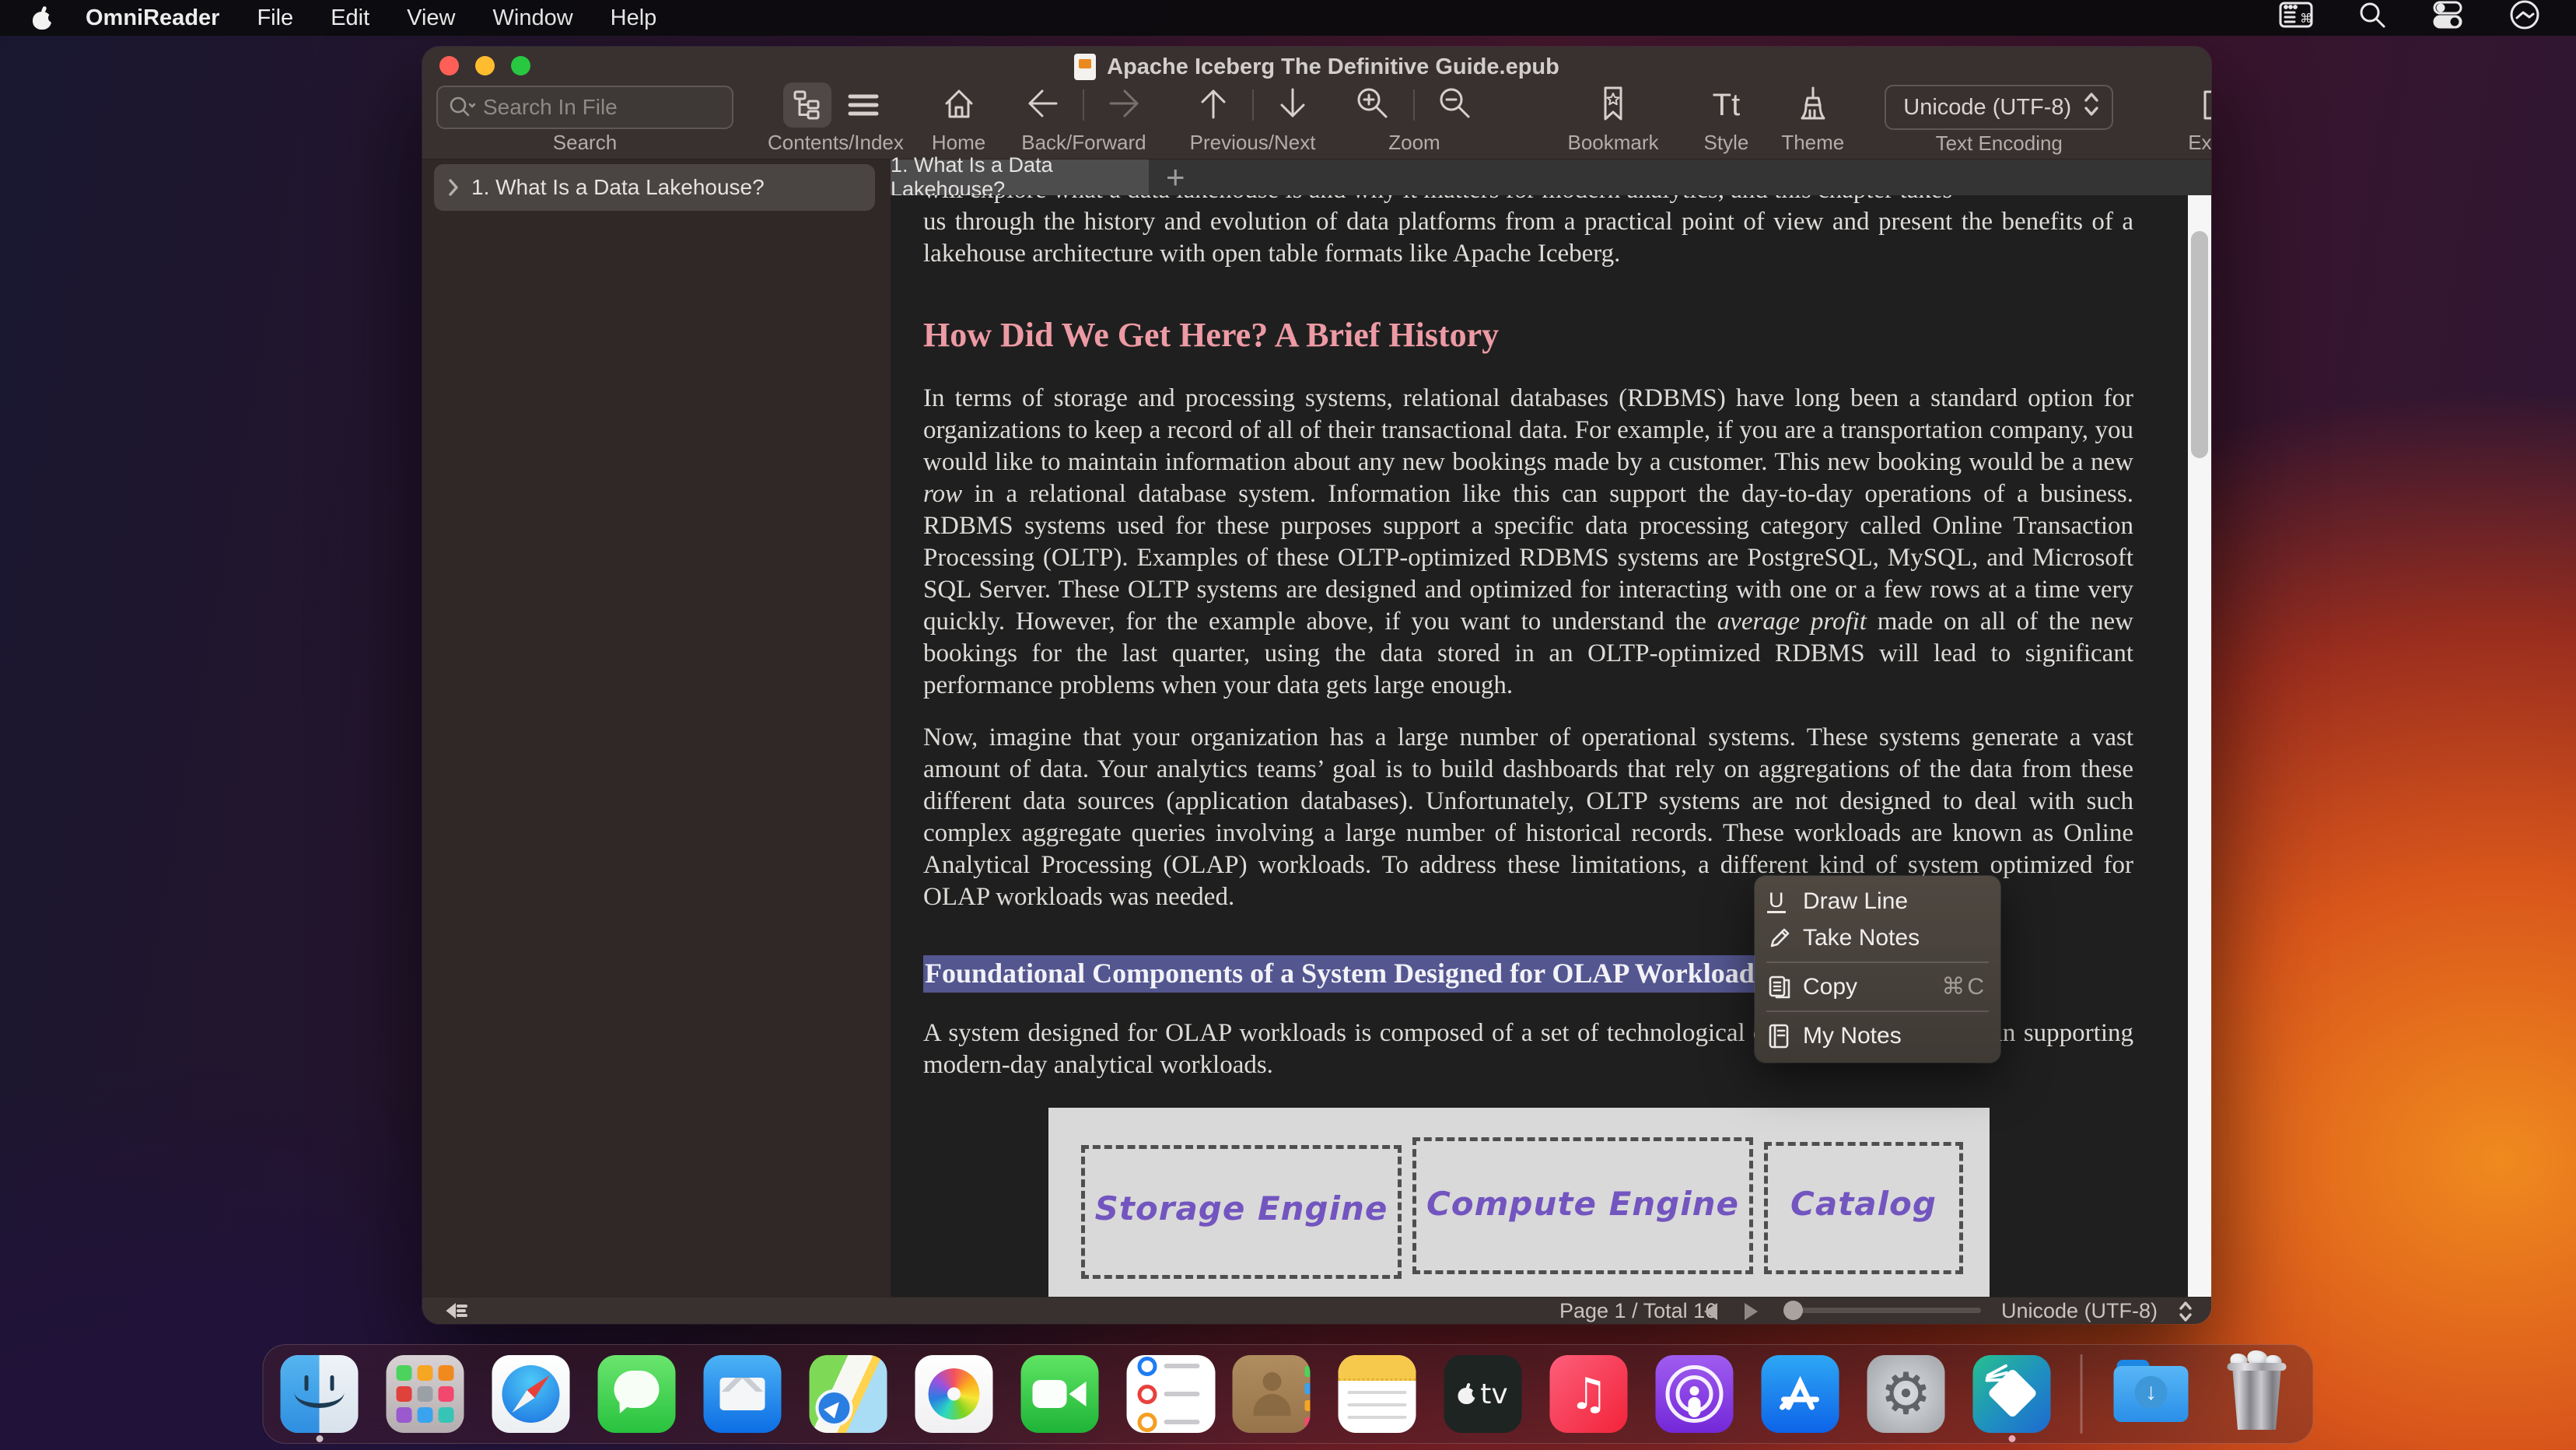 The width and height of the screenshot is (2576, 1450). I want to click on diagram-box-catalog: Catalog, so click(1864, 1208).